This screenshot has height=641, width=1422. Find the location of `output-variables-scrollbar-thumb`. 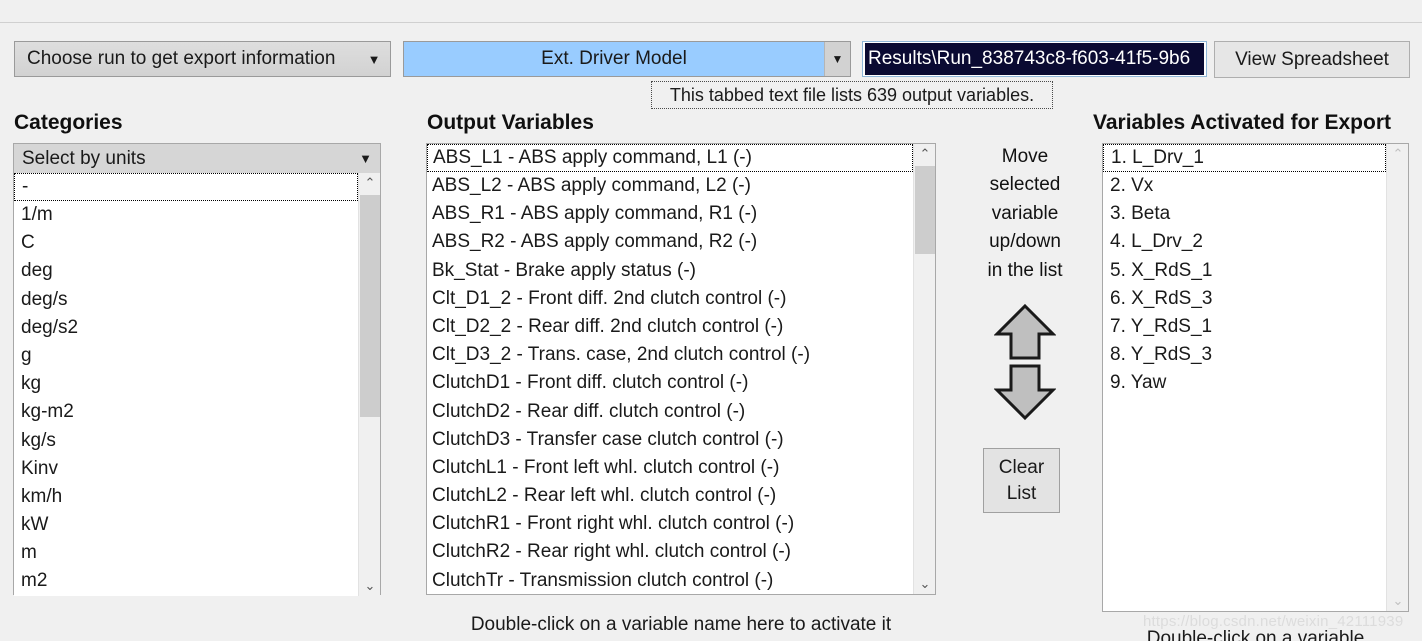

output-variables-scrollbar-thumb is located at coordinates (925, 210).